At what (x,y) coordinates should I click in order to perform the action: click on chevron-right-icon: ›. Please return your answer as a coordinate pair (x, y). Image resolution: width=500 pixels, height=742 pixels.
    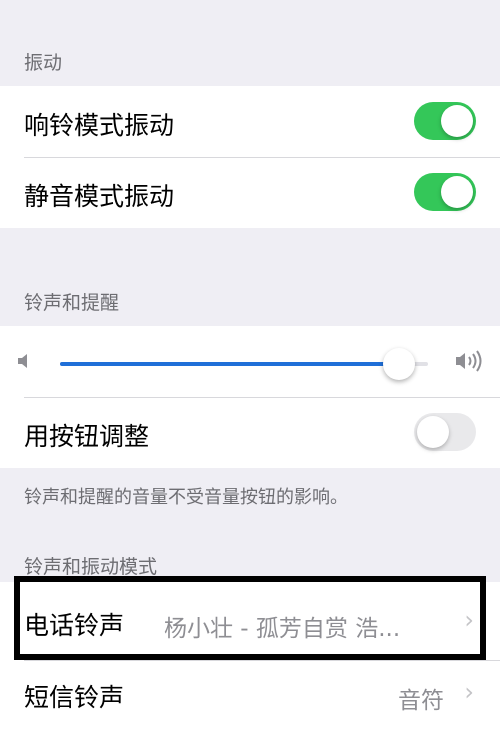
    Looking at the image, I should click on (469, 692).